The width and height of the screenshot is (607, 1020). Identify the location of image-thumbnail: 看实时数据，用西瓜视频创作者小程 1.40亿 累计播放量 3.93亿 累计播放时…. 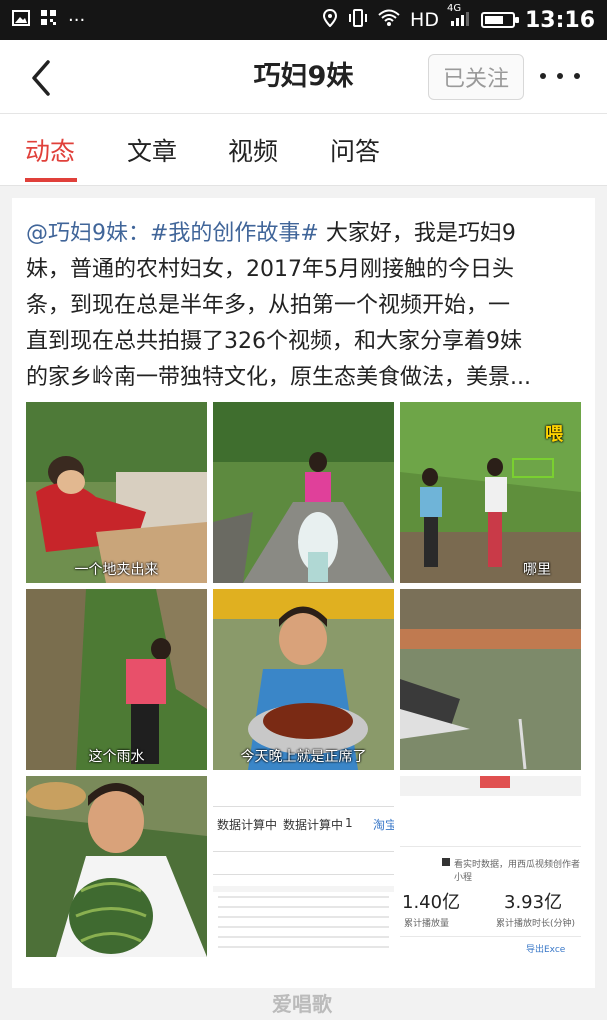
(490, 866).